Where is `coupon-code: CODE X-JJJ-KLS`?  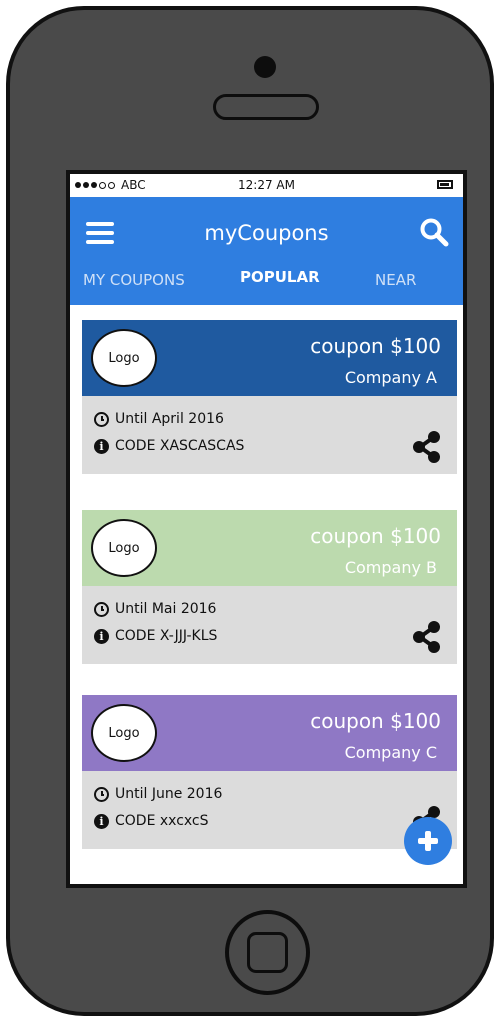 coupon-code: CODE X-JJJ-KLS is located at coordinates (166, 636).